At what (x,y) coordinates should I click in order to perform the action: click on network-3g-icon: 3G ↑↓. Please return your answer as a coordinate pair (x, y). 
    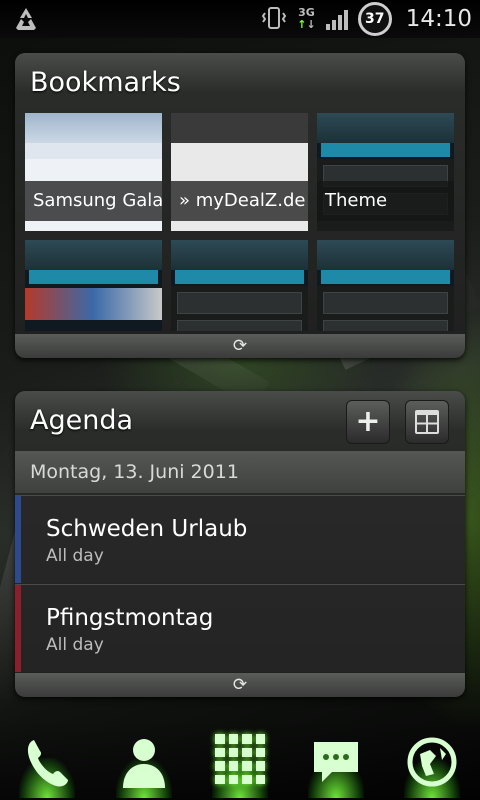
    Looking at the image, I should click on (306, 18).